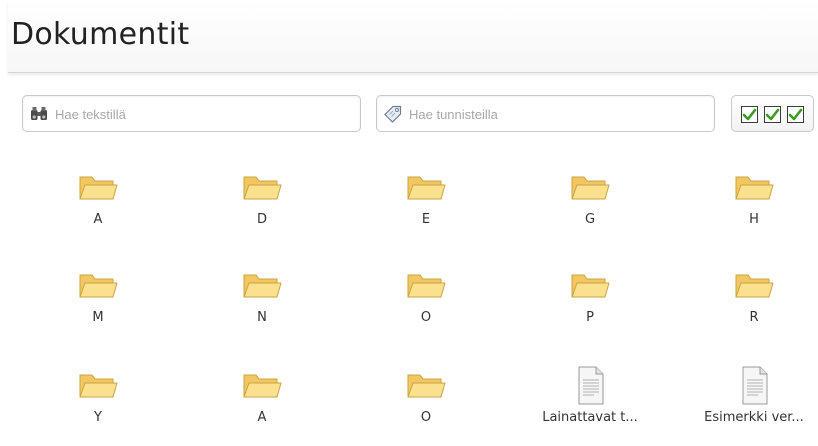 The width and height of the screenshot is (818, 446). Describe the element at coordinates (100, 34) in the screenshot. I see `page-title: Dokumentit` at that location.